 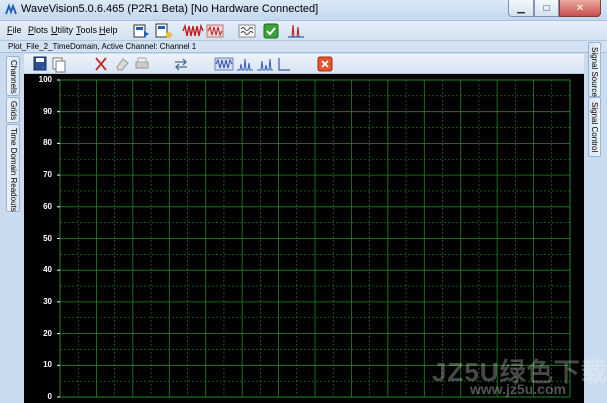 I want to click on tab-grids-label: Grids, so click(x=13, y=111).